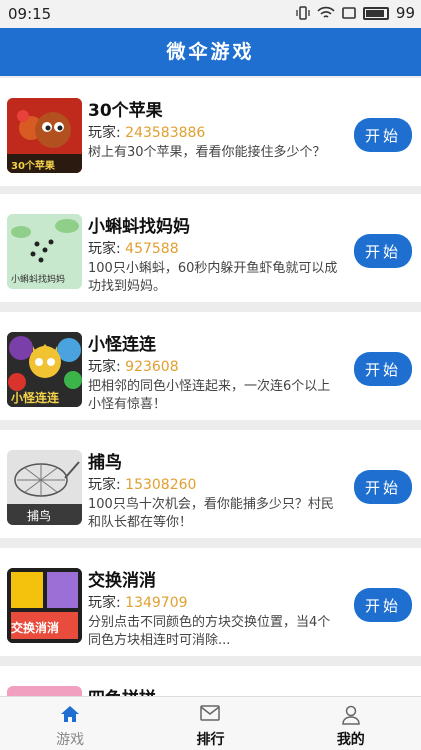 This screenshot has height=750, width=421. I want to click on game-title: 小蝌蚪找妈妈, so click(139, 227).